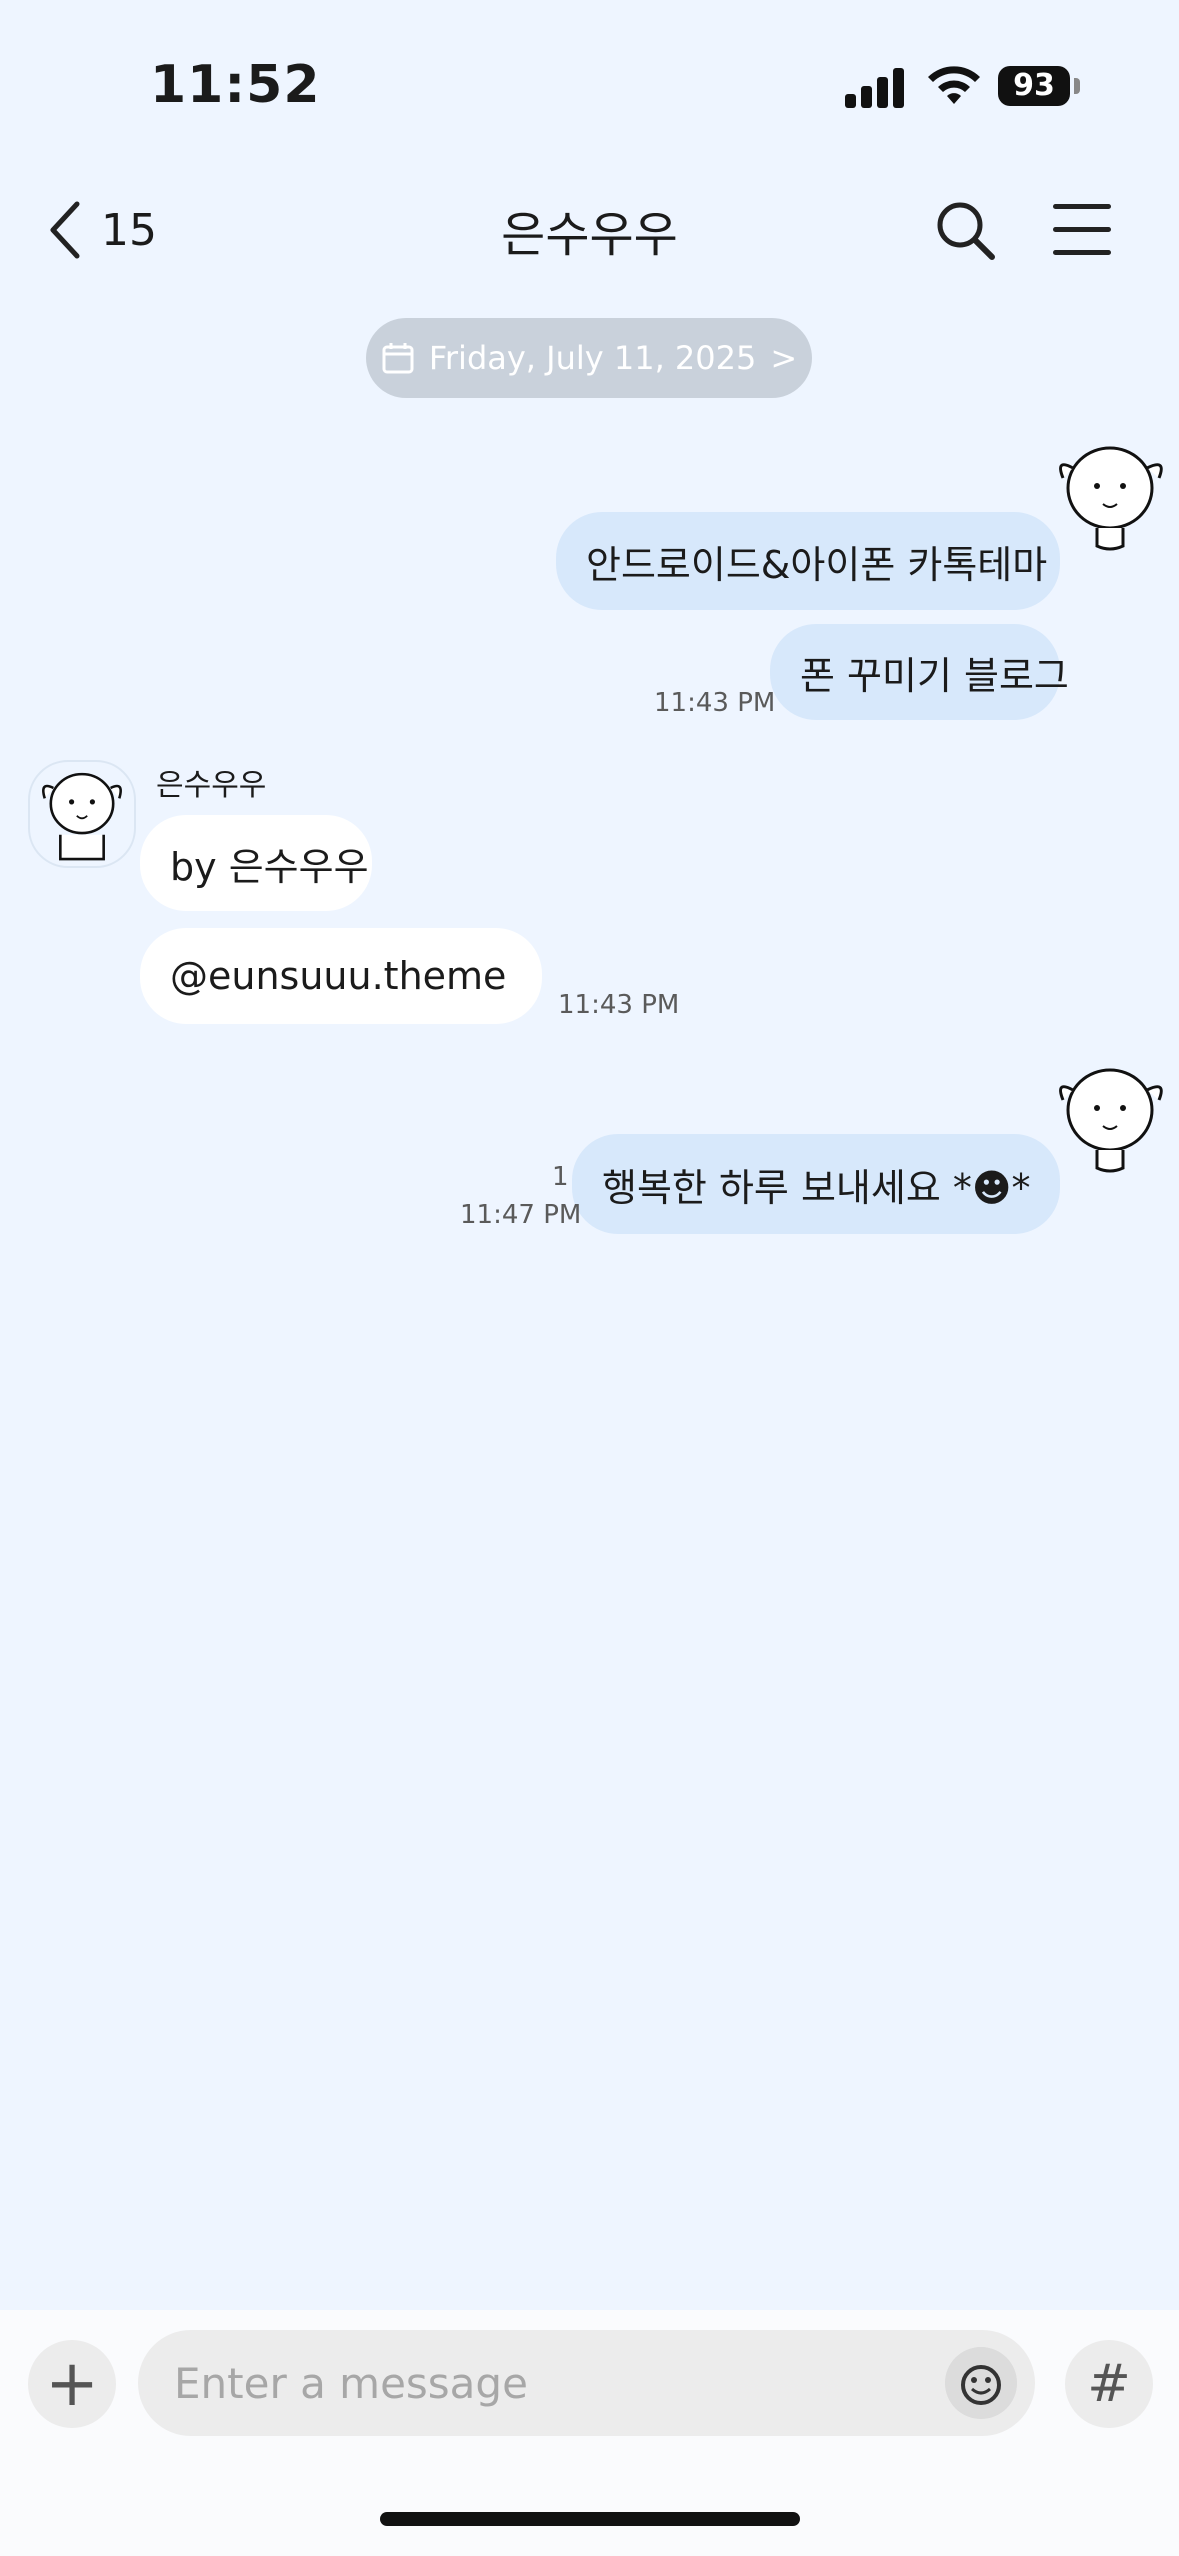  Describe the element at coordinates (589, 235) in the screenshot. I see `chat-title: 은수우우` at that location.